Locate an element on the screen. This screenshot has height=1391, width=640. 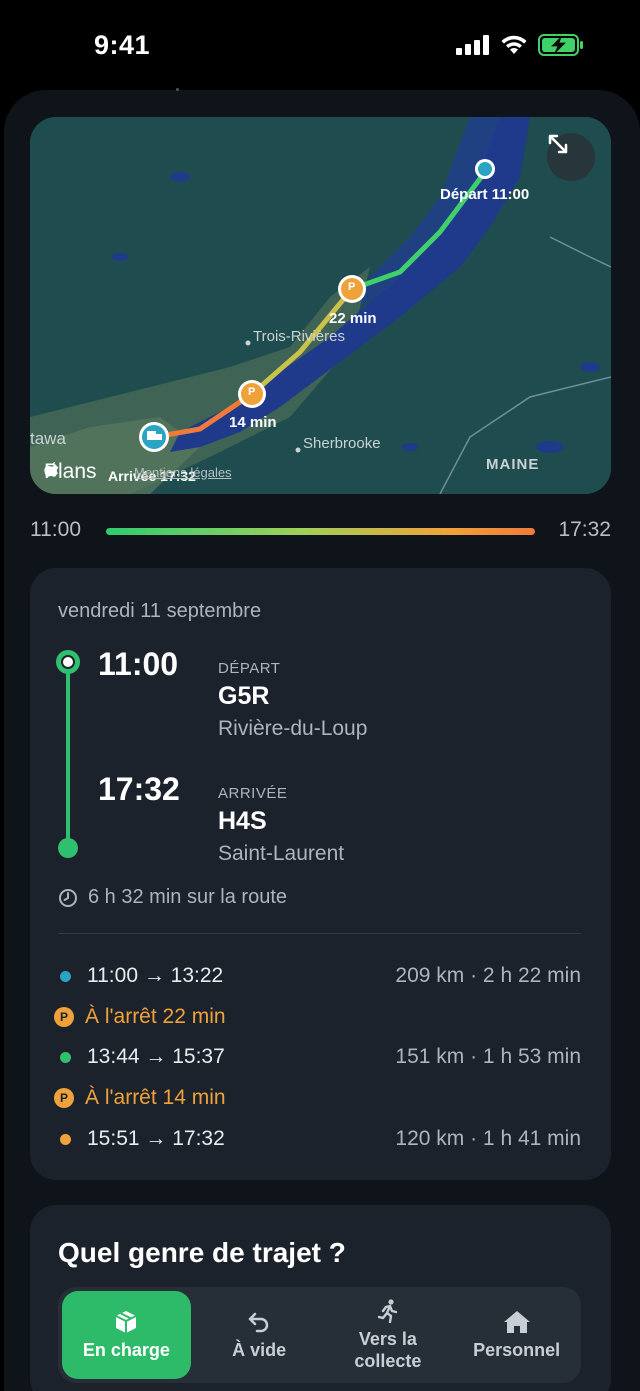
segment-row: 13:44 → 15:37 151 km · 1 h 53 min is located at coordinates (319, 1057).